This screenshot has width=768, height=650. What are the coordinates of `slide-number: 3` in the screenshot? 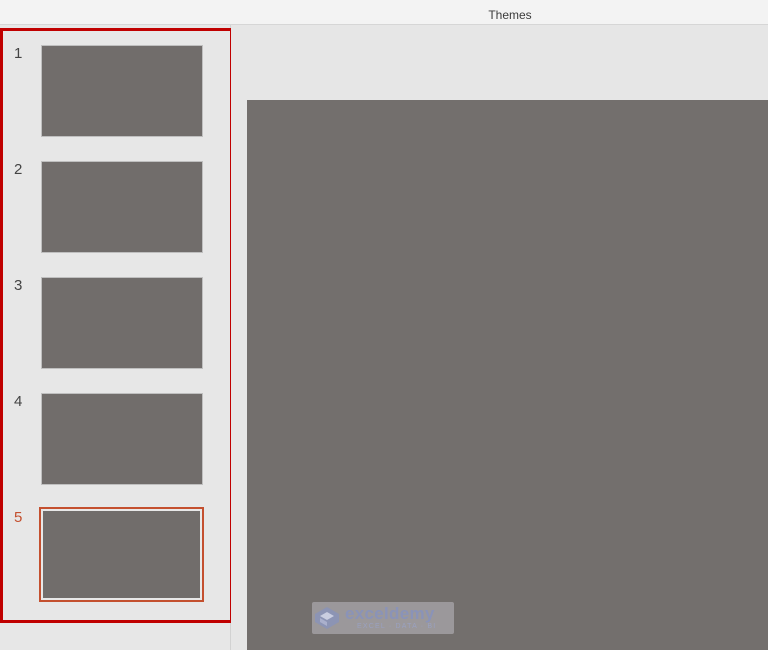 It's located at (18, 285).